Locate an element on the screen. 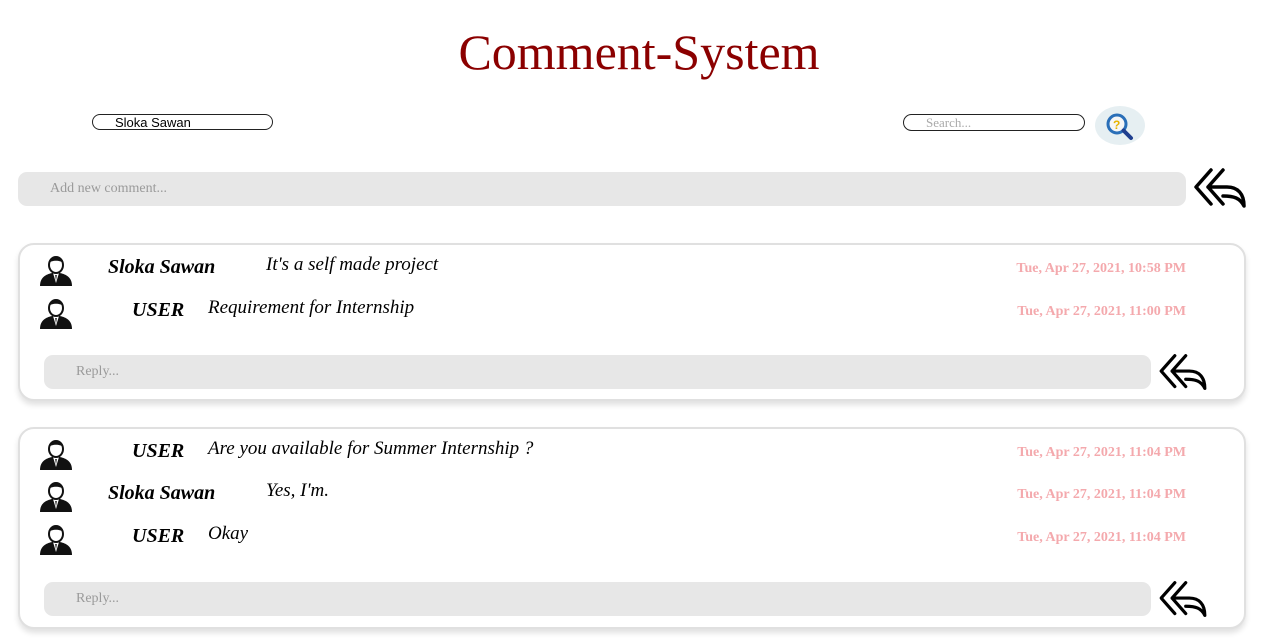 Image resolution: width=1272 pixels, height=638 pixels. username-field is located at coordinates (182, 122).